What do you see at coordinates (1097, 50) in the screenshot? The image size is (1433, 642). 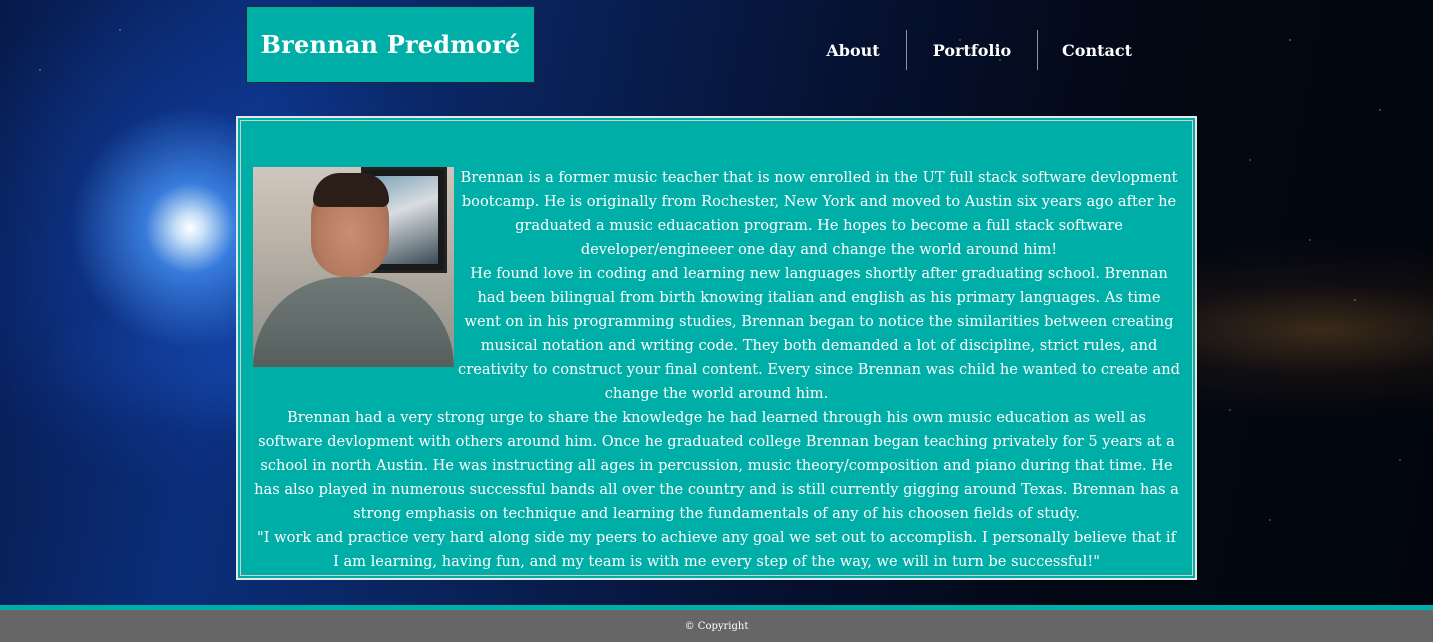 I see `nav-link-contact: Contact` at bounding box center [1097, 50].